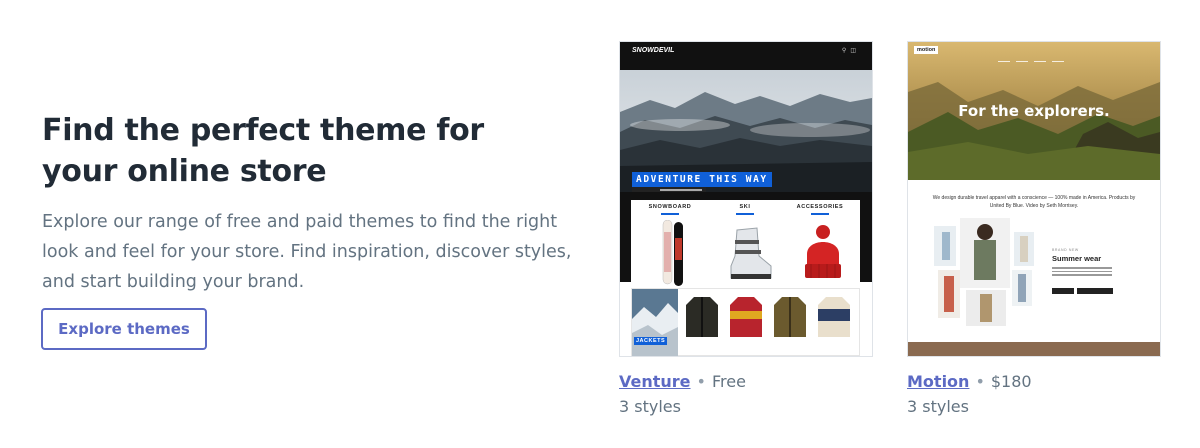 This screenshot has height=448, width=1200. What do you see at coordinates (728, 381) in the screenshot?
I see `theme-price-venture: Free` at bounding box center [728, 381].